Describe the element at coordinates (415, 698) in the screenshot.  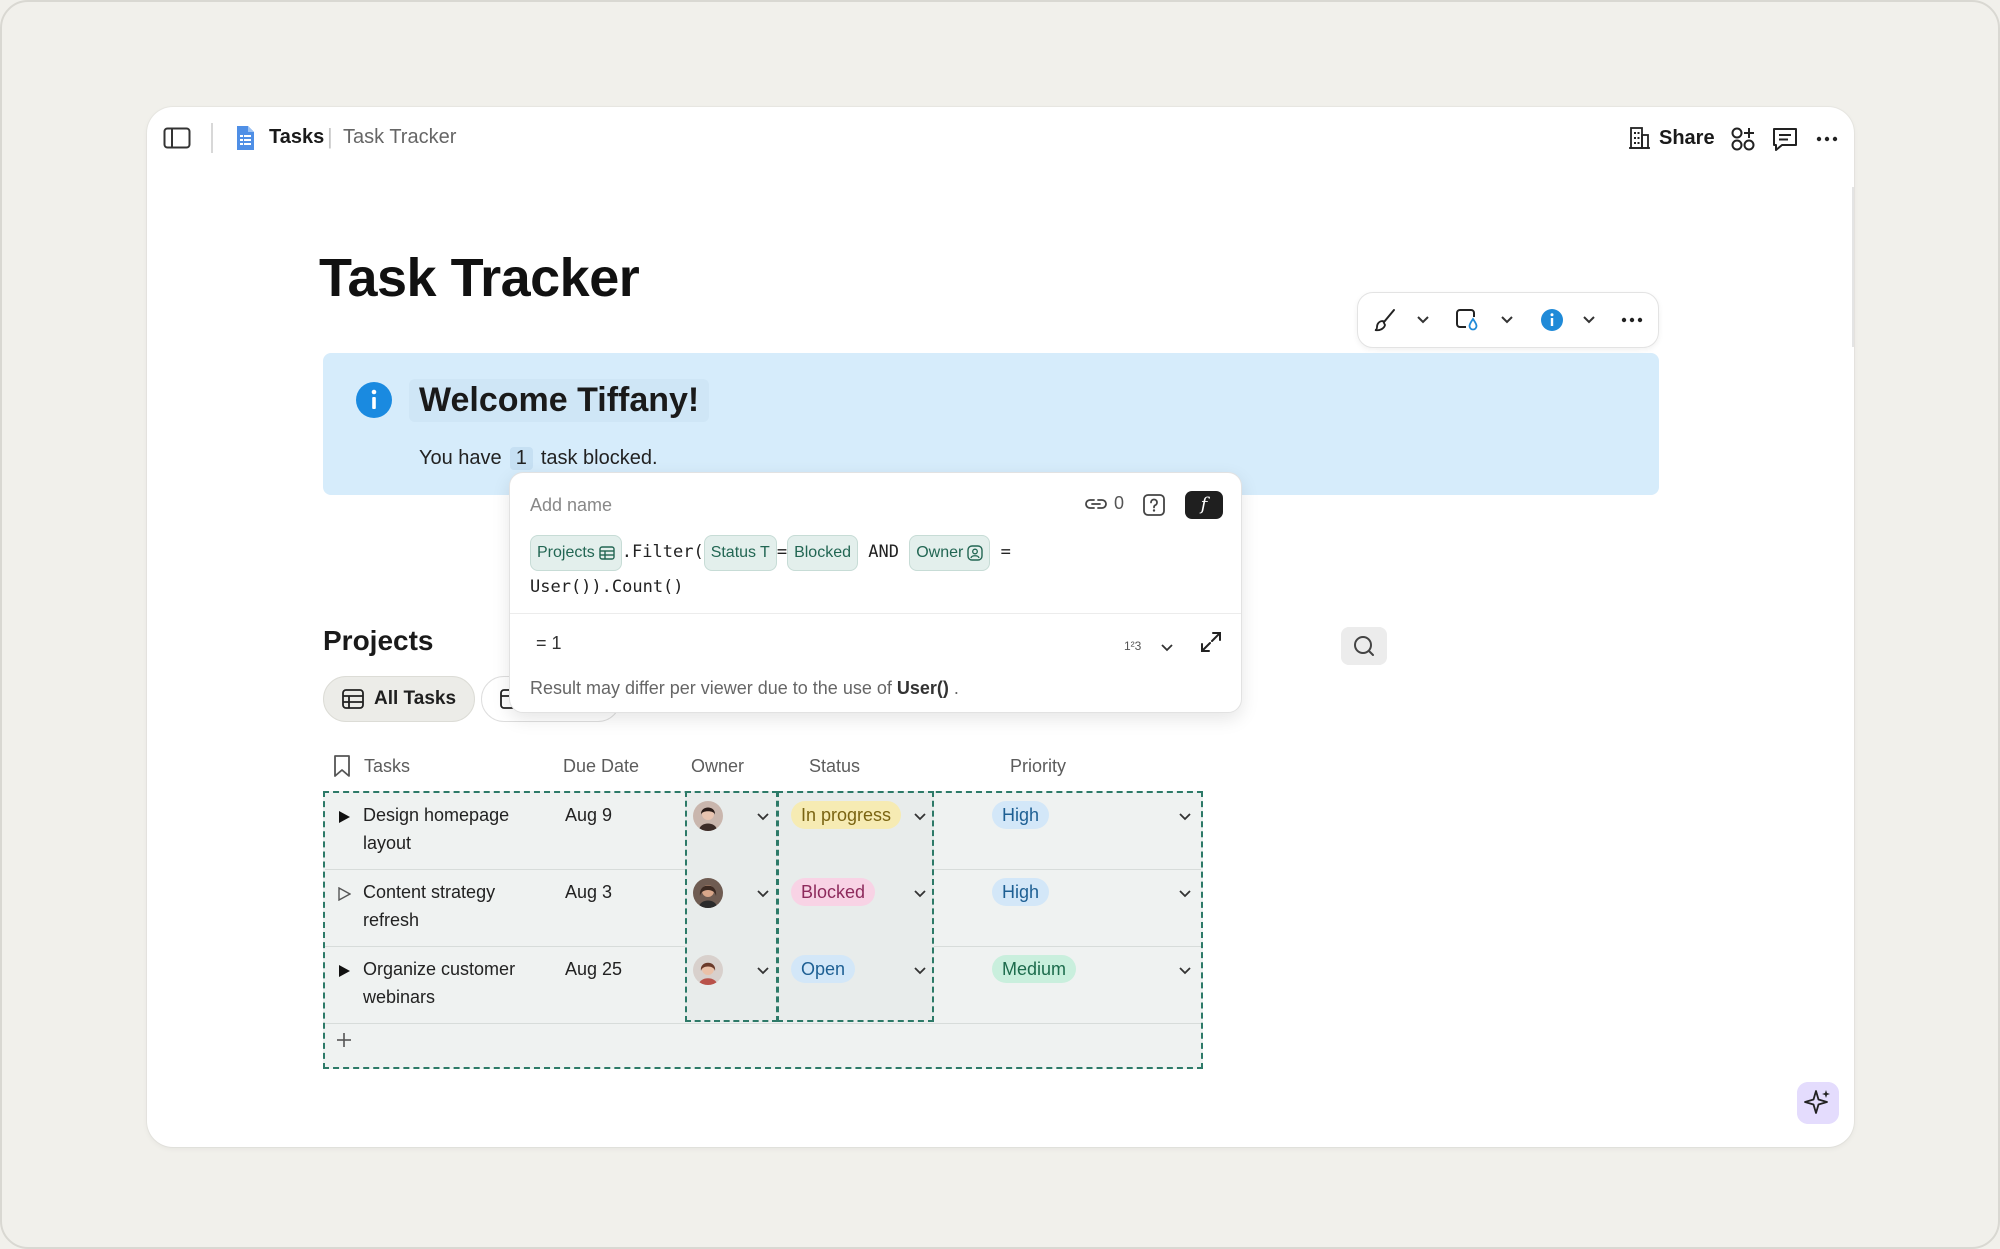
I see `tab-label: All Tasks` at that location.